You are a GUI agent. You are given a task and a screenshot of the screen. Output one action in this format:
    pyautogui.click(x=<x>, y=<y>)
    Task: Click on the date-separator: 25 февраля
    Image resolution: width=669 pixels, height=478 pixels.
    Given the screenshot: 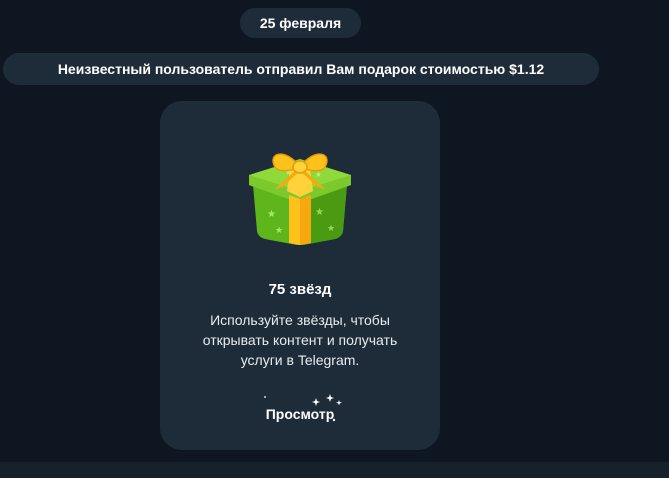 What is the action you would take?
    pyautogui.click(x=300, y=23)
    